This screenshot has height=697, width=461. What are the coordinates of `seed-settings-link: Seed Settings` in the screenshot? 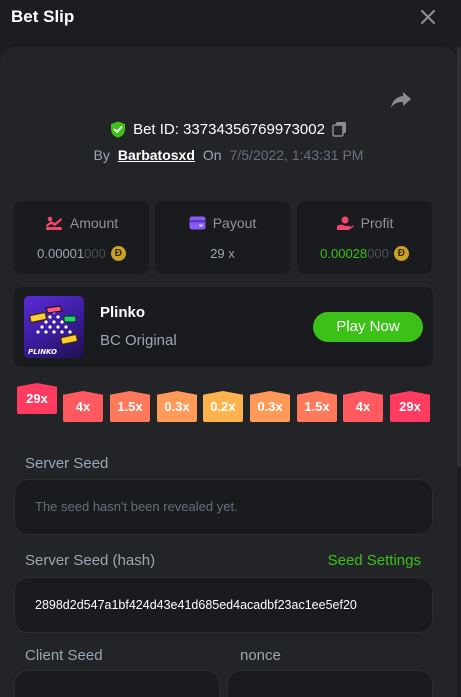 It's located at (374, 560).